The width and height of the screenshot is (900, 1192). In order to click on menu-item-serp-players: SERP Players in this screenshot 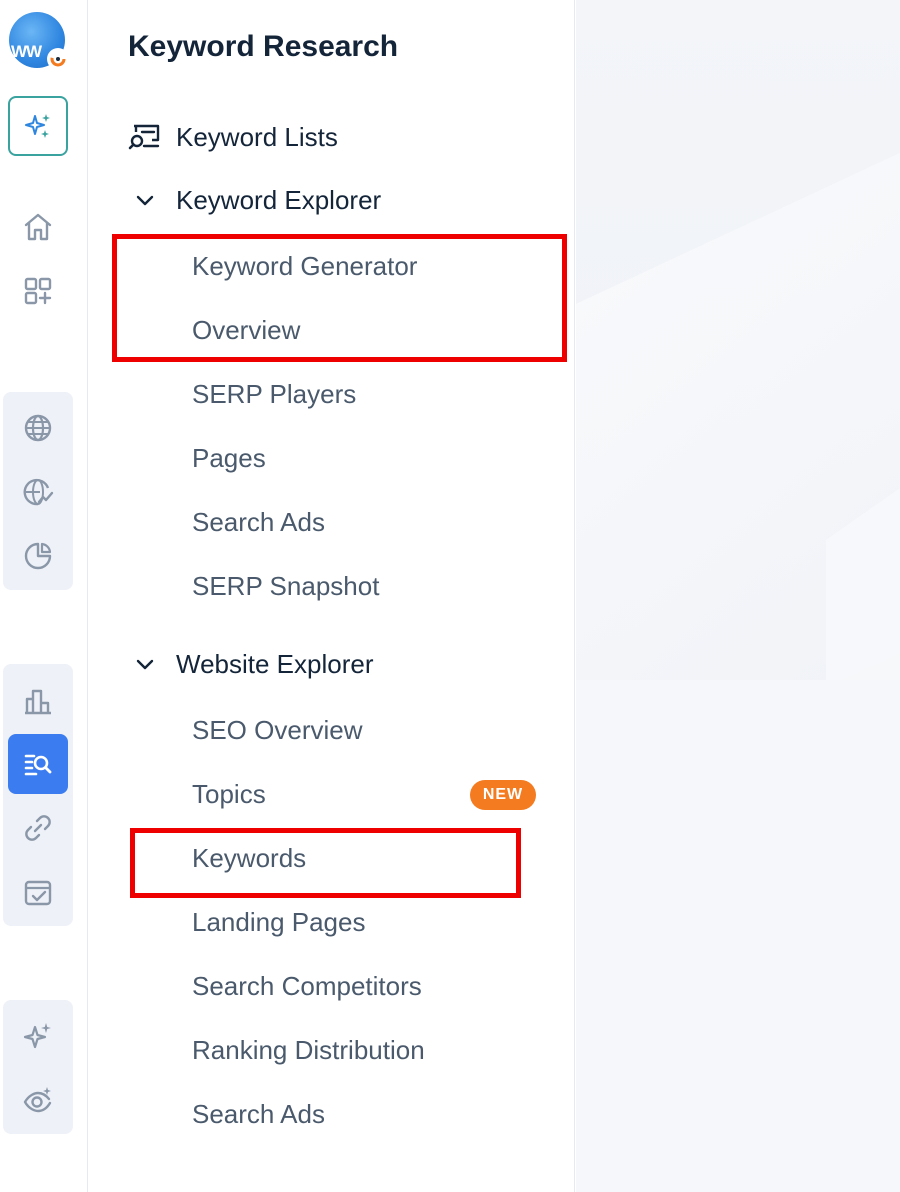, I will do `click(274, 394)`.